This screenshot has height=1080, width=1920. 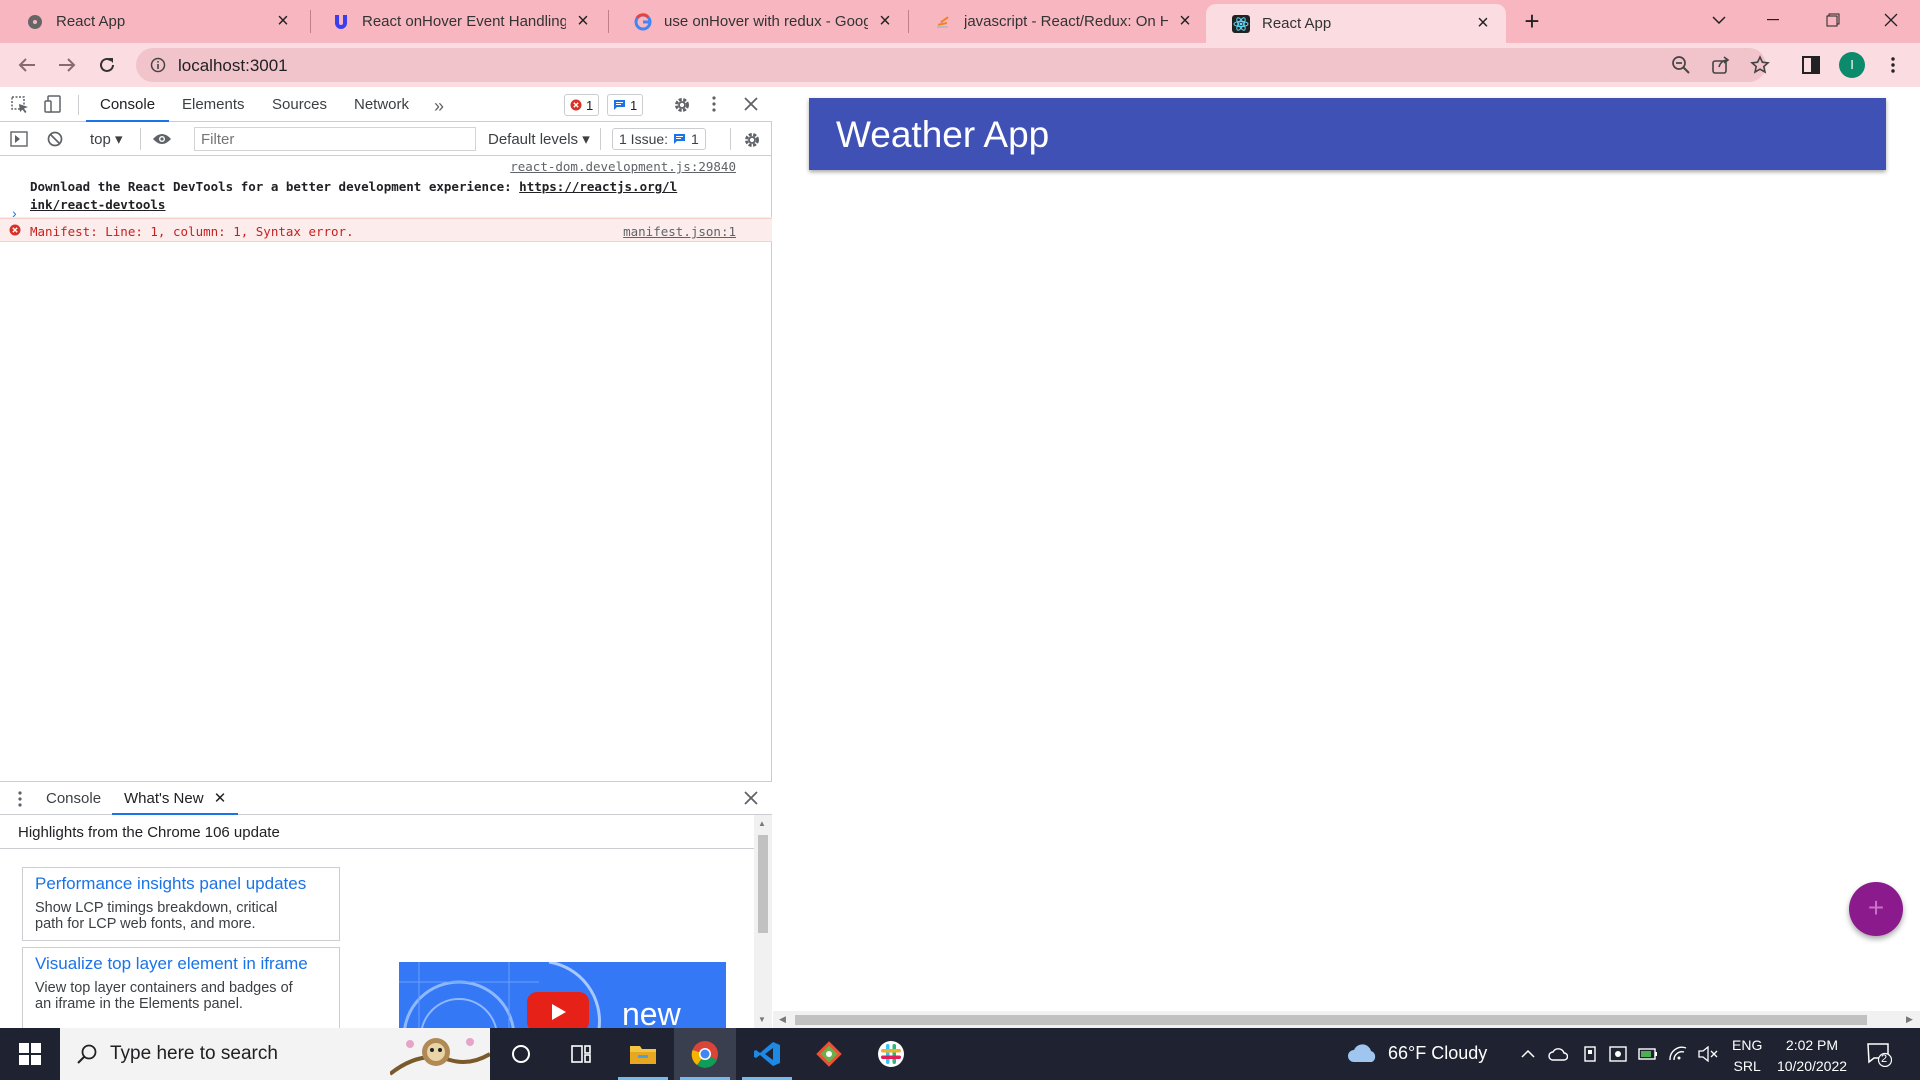 What do you see at coordinates (1893, 65) in the screenshot?
I see `kebab-menu-icon` at bounding box center [1893, 65].